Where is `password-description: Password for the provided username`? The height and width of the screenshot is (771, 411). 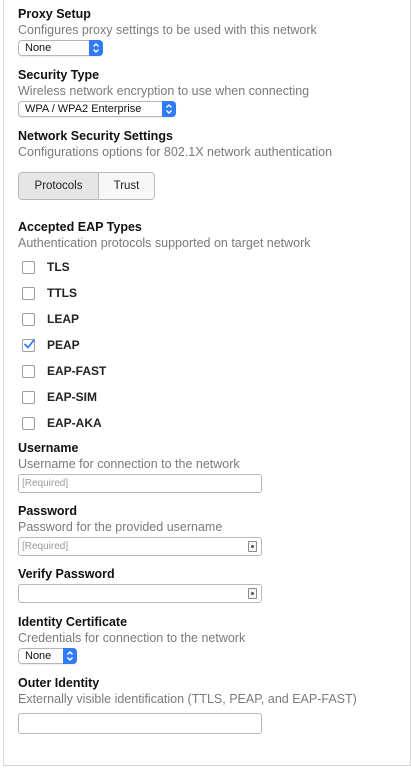 password-description: Password for the provided username is located at coordinates (120, 527).